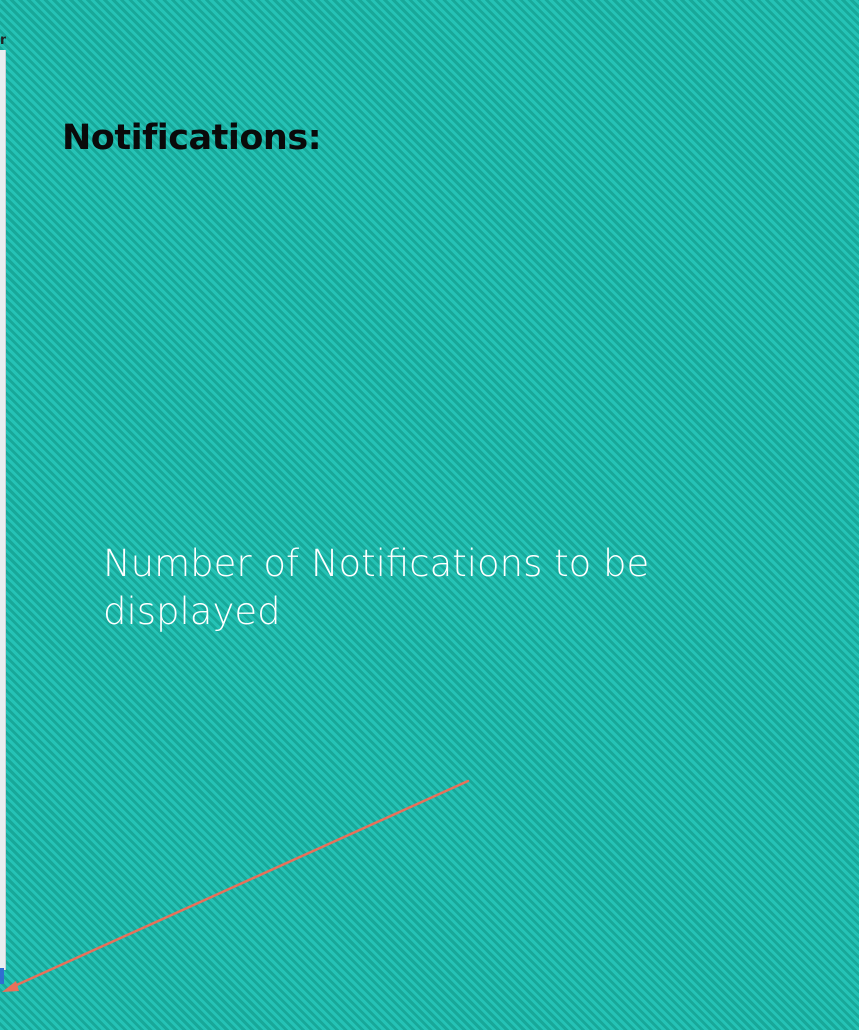 The height and width of the screenshot is (1030, 859). Describe the element at coordinates (3, 40) in the screenshot. I see `clipped-edge-text: n` at that location.